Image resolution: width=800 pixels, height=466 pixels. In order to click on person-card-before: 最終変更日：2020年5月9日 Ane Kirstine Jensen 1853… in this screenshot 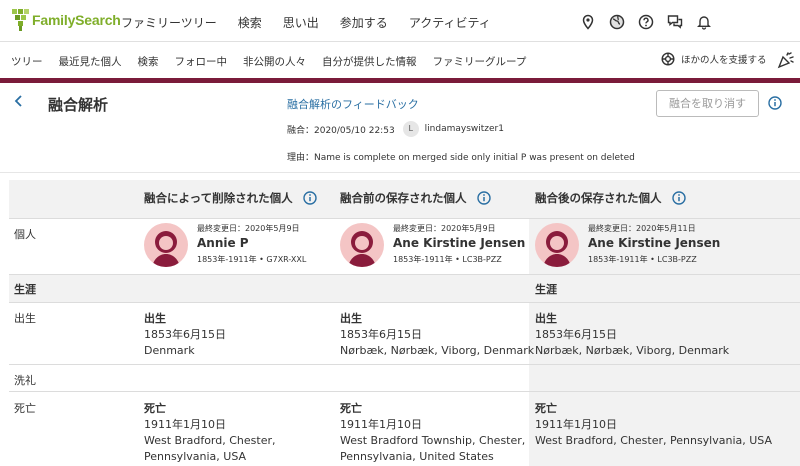, I will do `click(432, 245)`.